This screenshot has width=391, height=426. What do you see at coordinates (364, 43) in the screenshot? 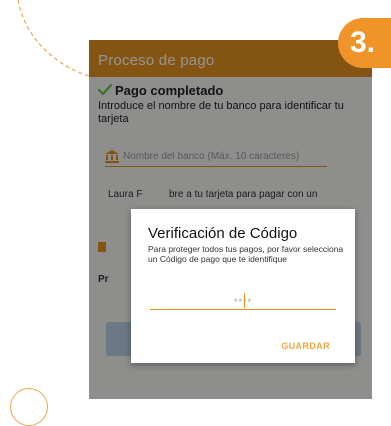
I see `step-badge: 3.` at bounding box center [364, 43].